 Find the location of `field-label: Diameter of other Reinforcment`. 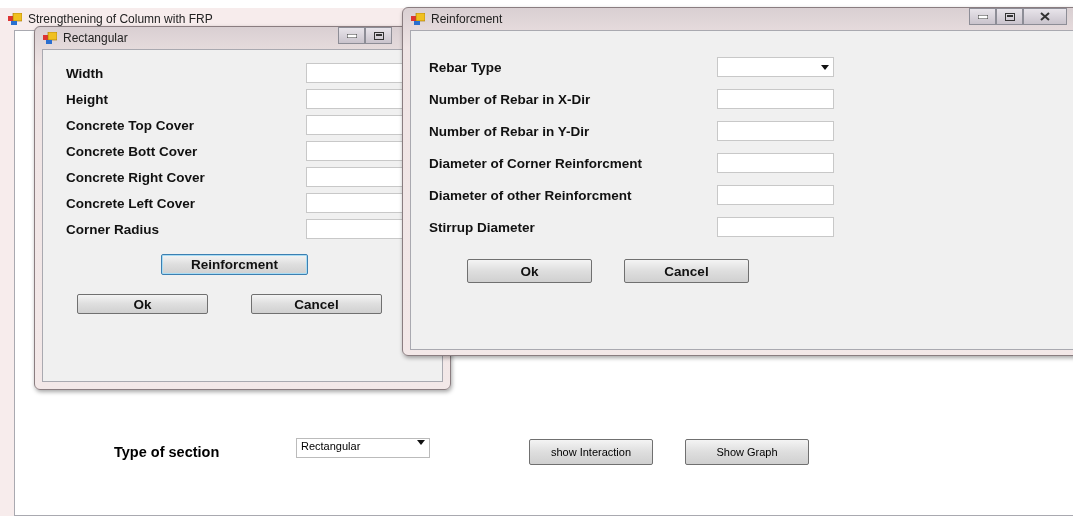

field-label: Diameter of other Reinforcment is located at coordinates (531, 195).